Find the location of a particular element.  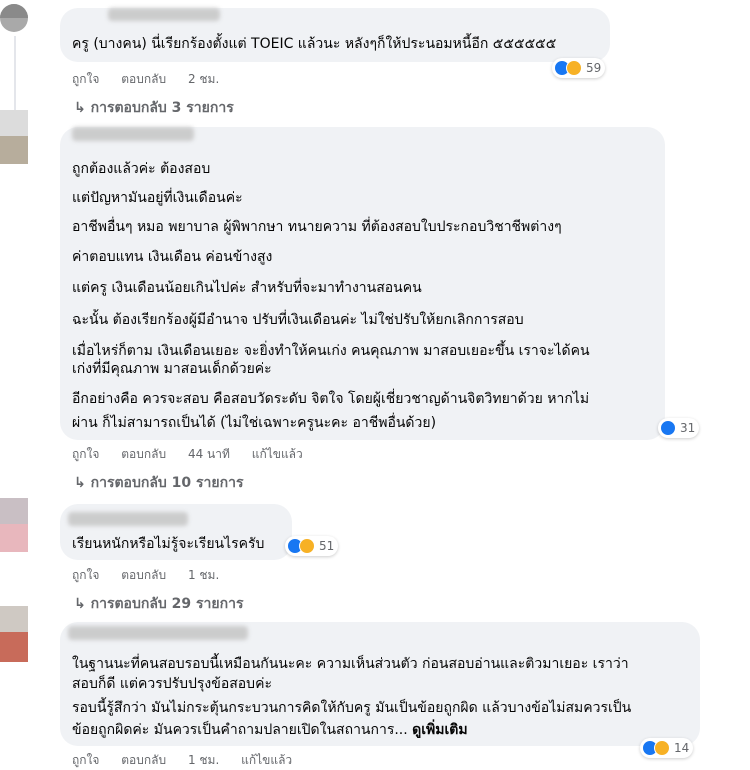

thread-line is located at coordinates (15, 74).